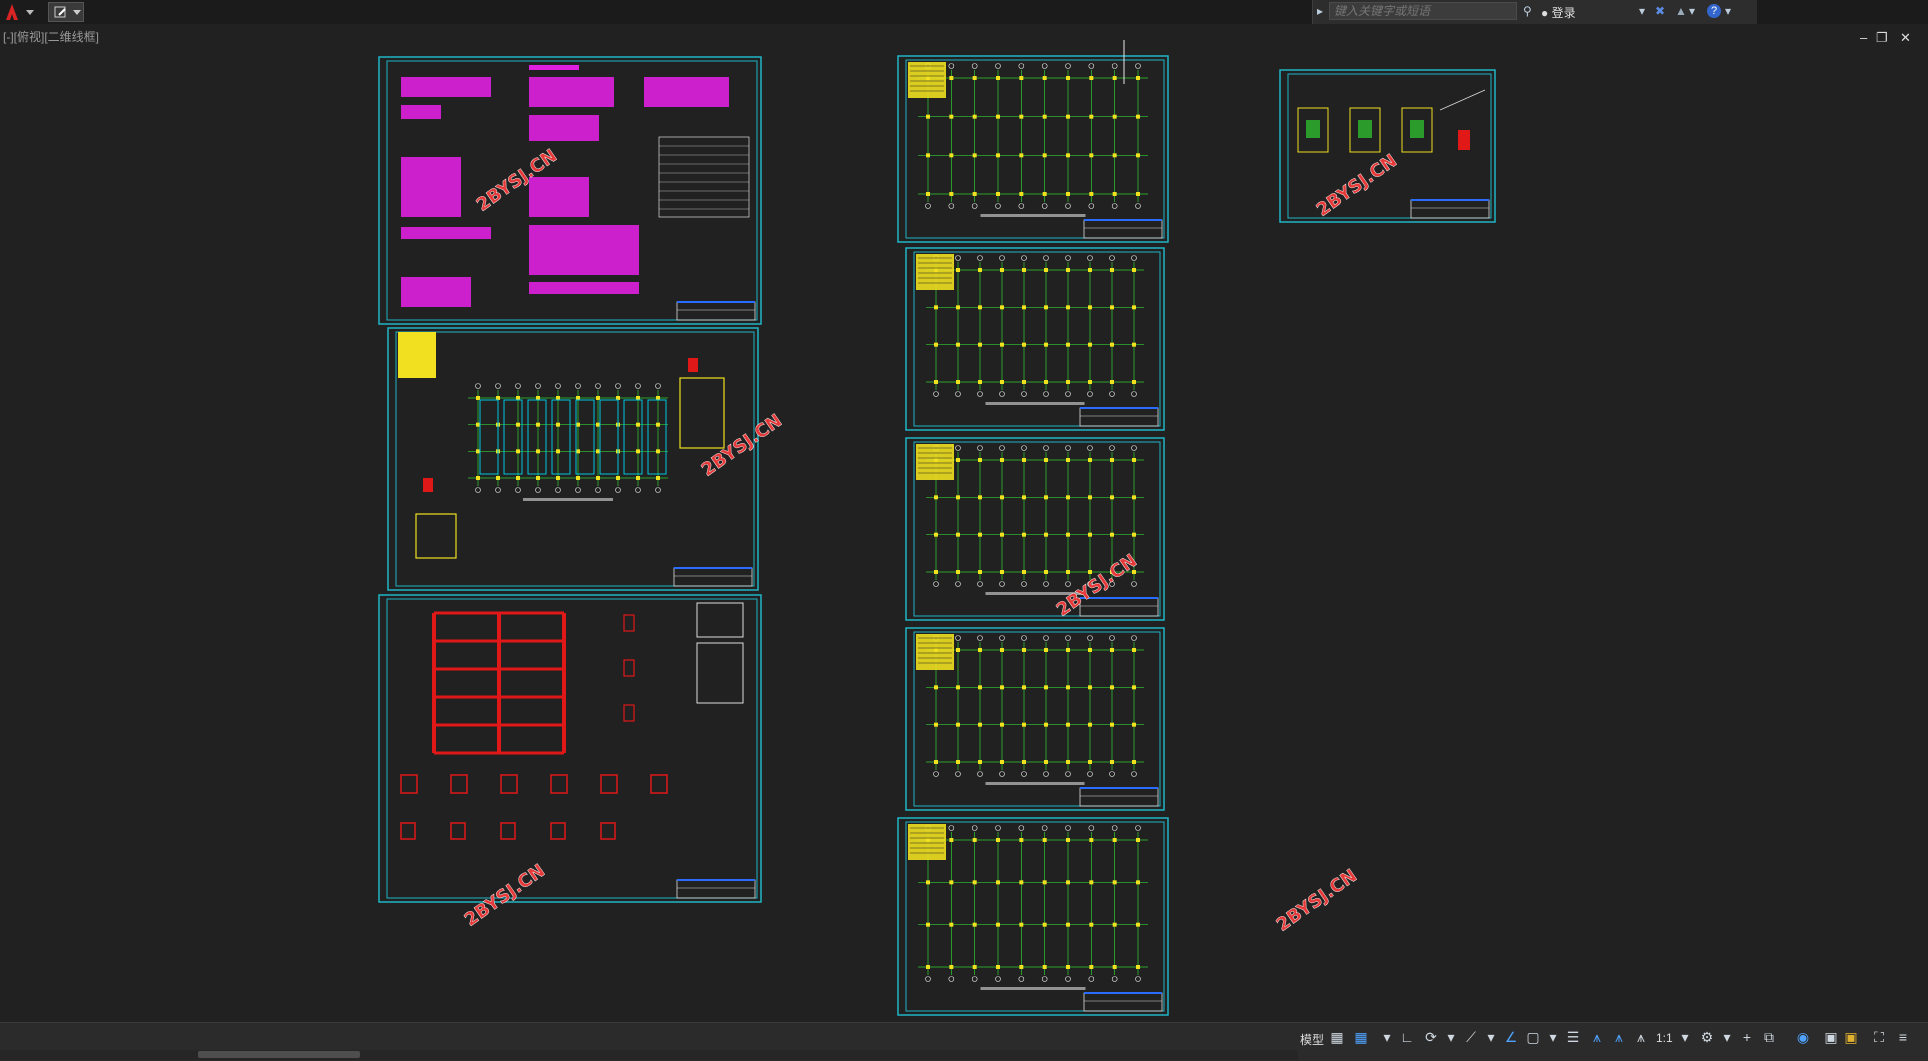 This screenshot has height=1061, width=1928. Describe the element at coordinates (1803, 1037) in the screenshot. I see `isolate-objects-icon: ◉` at that location.